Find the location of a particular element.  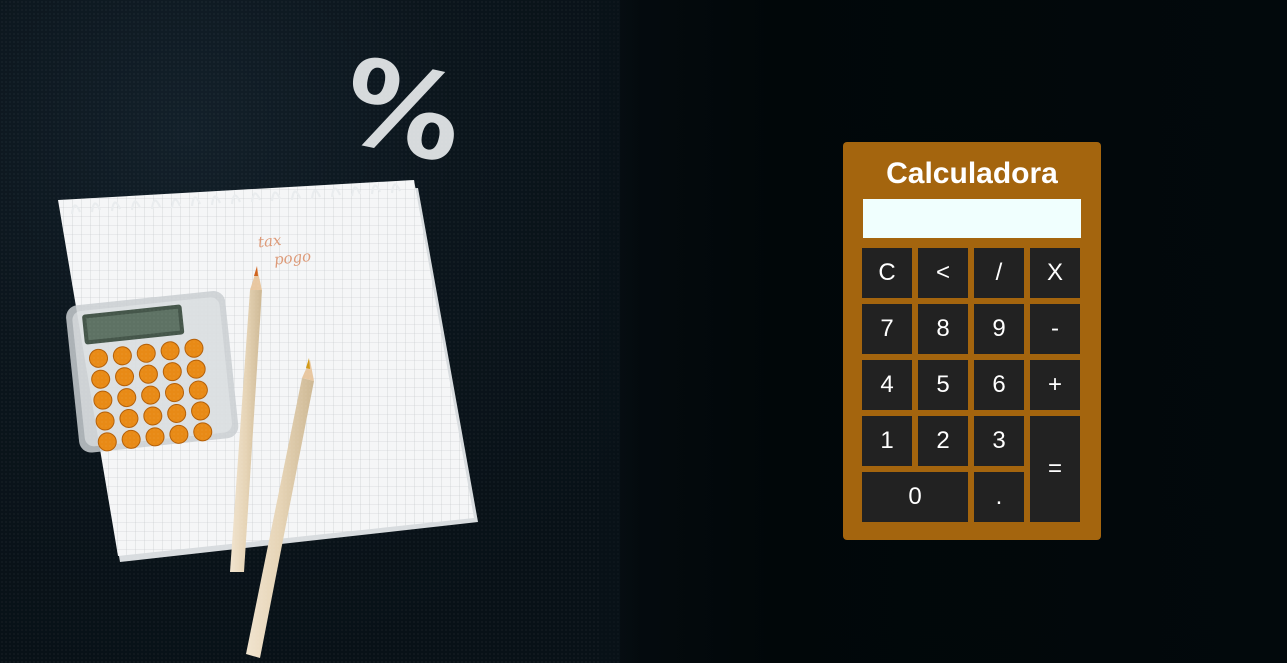

digit-7-button: 7 is located at coordinates (887, 329).